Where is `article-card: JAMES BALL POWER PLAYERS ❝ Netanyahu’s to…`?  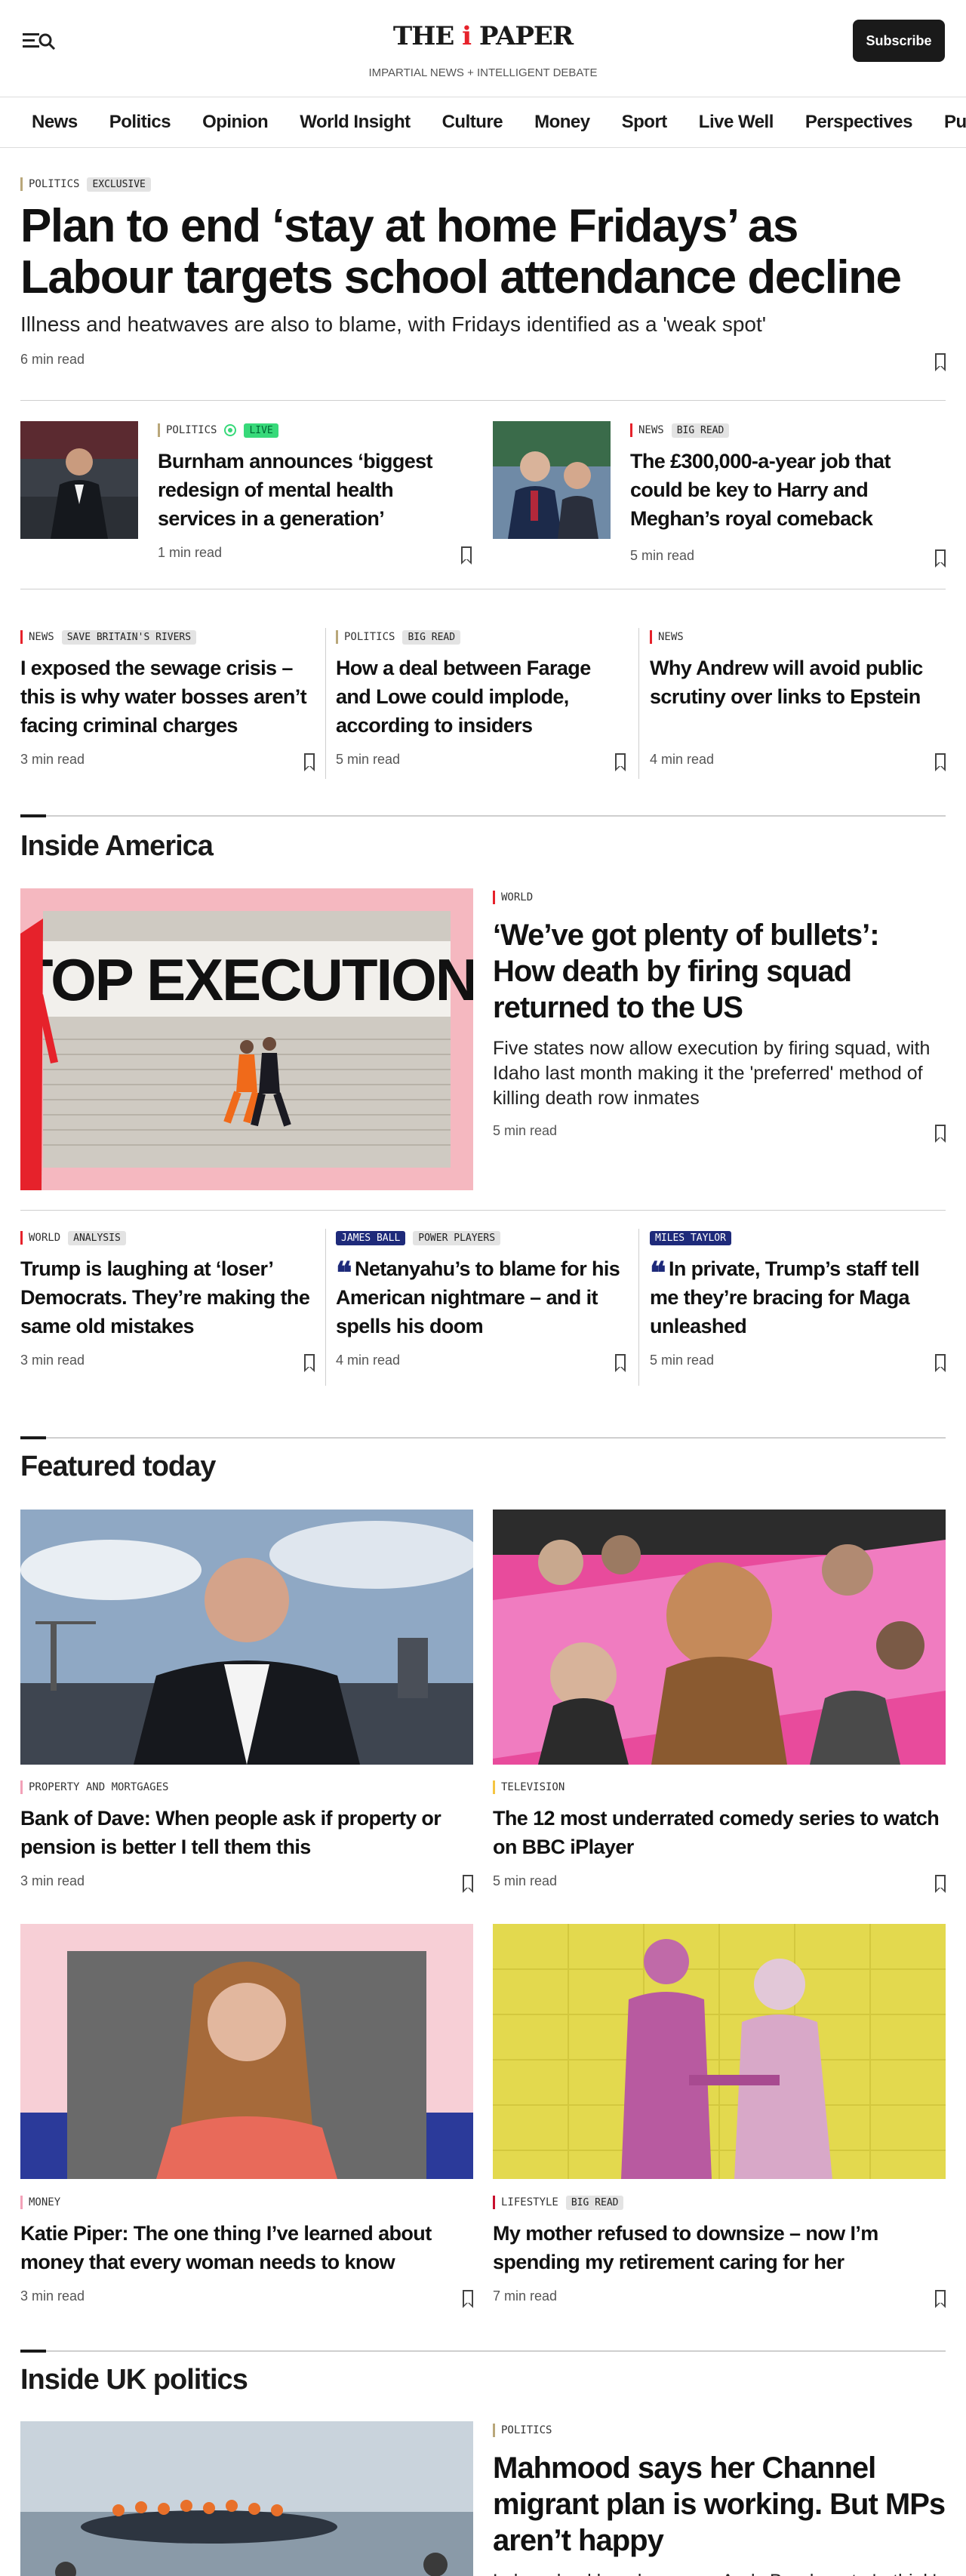 article-card: JAMES BALL POWER PLAYERS ❝ Netanyahu’s to… is located at coordinates (481, 1300).